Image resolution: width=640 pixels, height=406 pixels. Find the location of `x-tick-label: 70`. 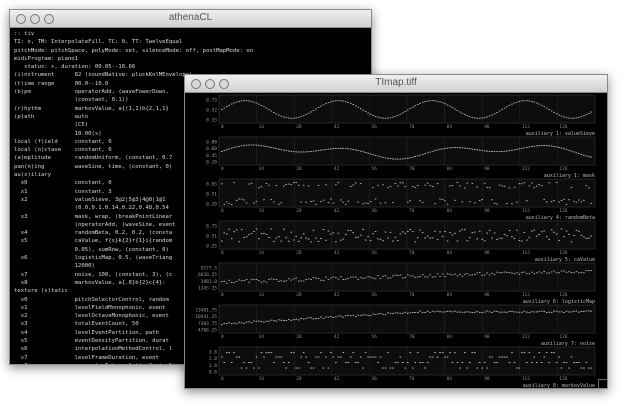

x-tick-label: 70 is located at coordinates (412, 253).